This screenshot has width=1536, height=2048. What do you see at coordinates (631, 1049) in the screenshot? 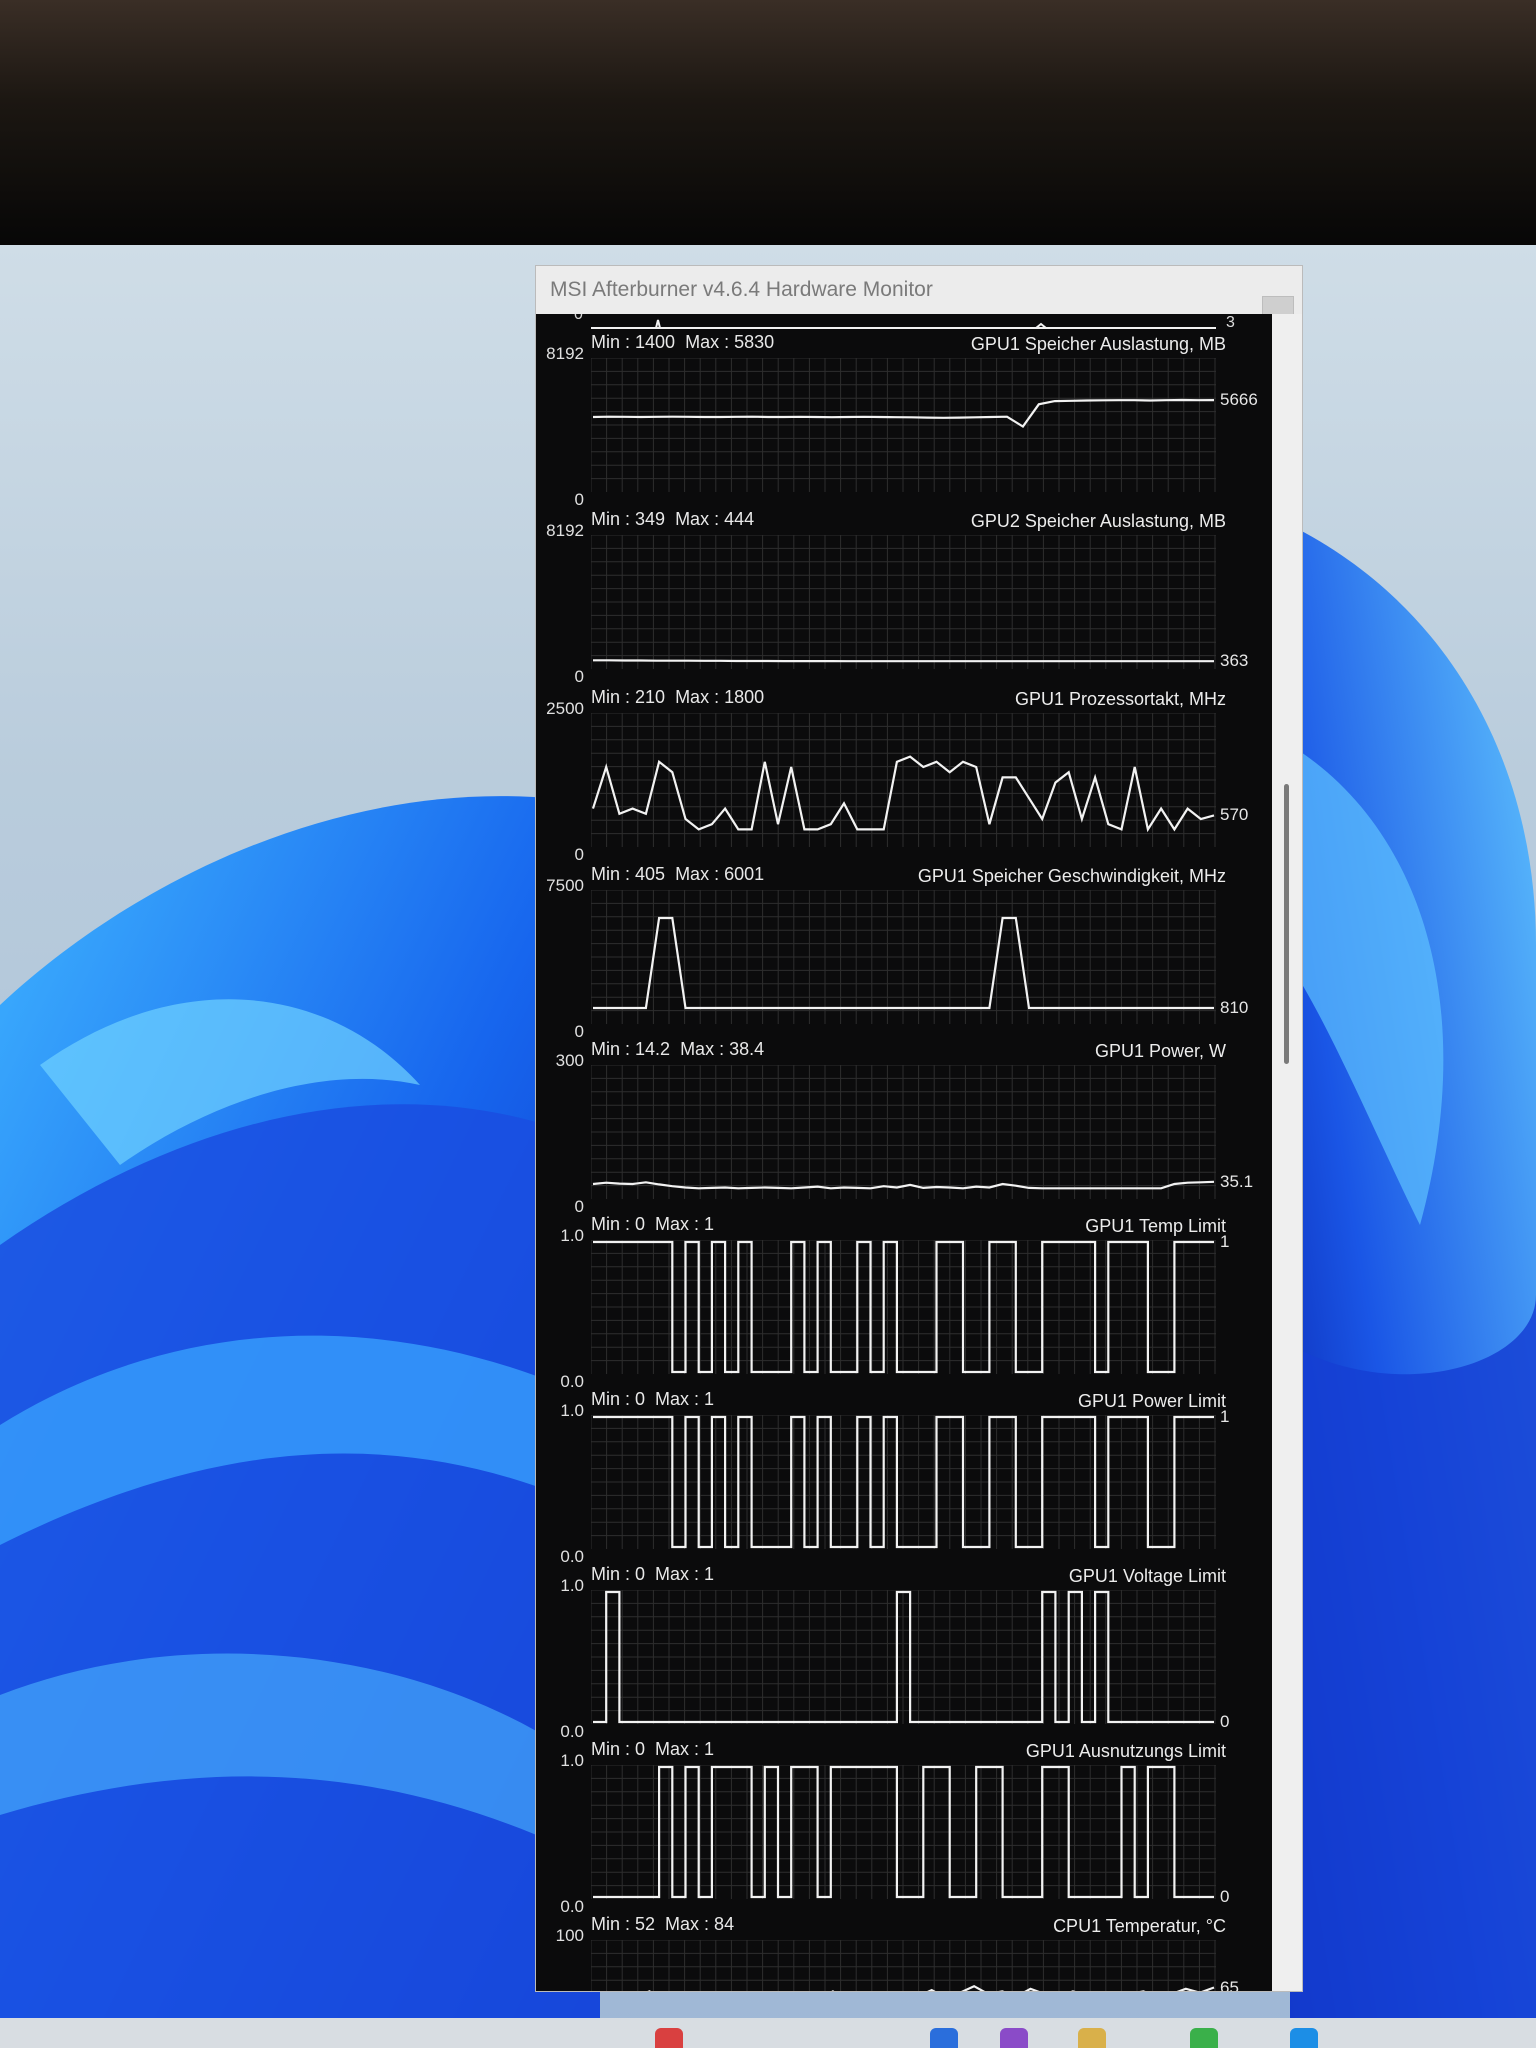
I see `graph-min-label: Min : 14.2` at bounding box center [631, 1049].